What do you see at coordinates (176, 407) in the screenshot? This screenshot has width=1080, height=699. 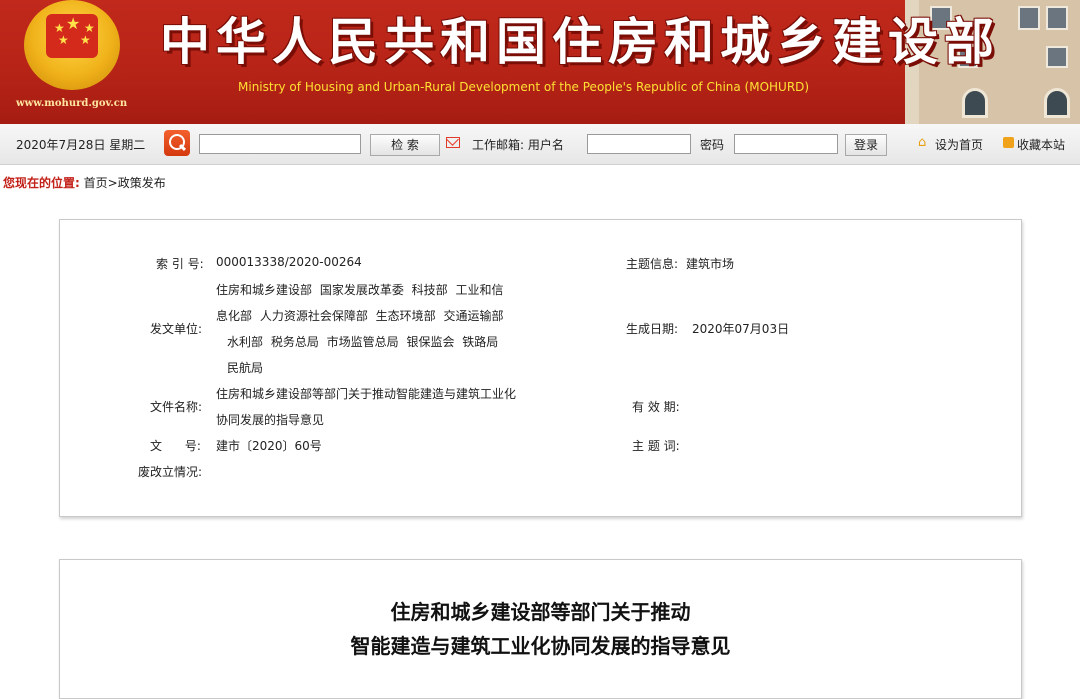 I see `docname-label: 文件名称:` at bounding box center [176, 407].